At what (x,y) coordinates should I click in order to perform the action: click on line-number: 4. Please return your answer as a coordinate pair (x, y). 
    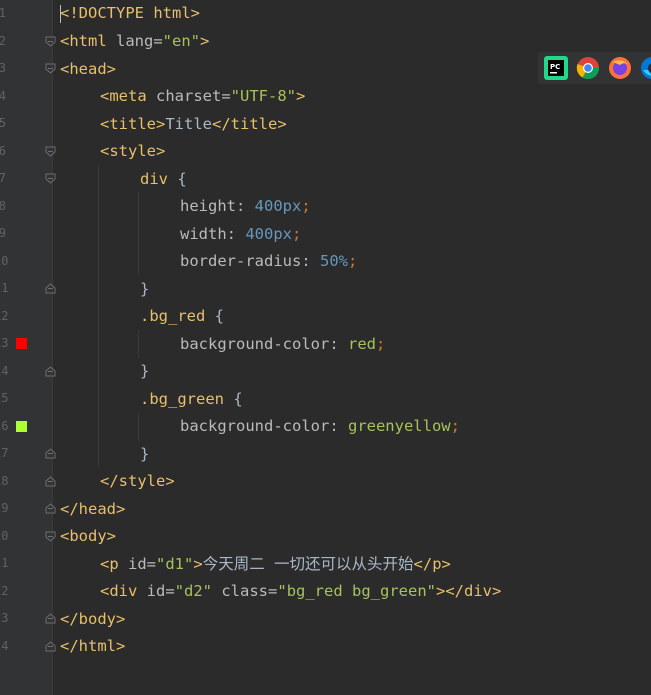
    Looking at the image, I should click on (3, 95).